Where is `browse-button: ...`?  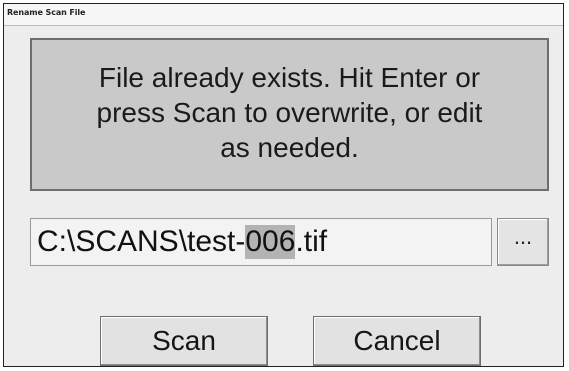
browse-button: ... is located at coordinates (523, 242).